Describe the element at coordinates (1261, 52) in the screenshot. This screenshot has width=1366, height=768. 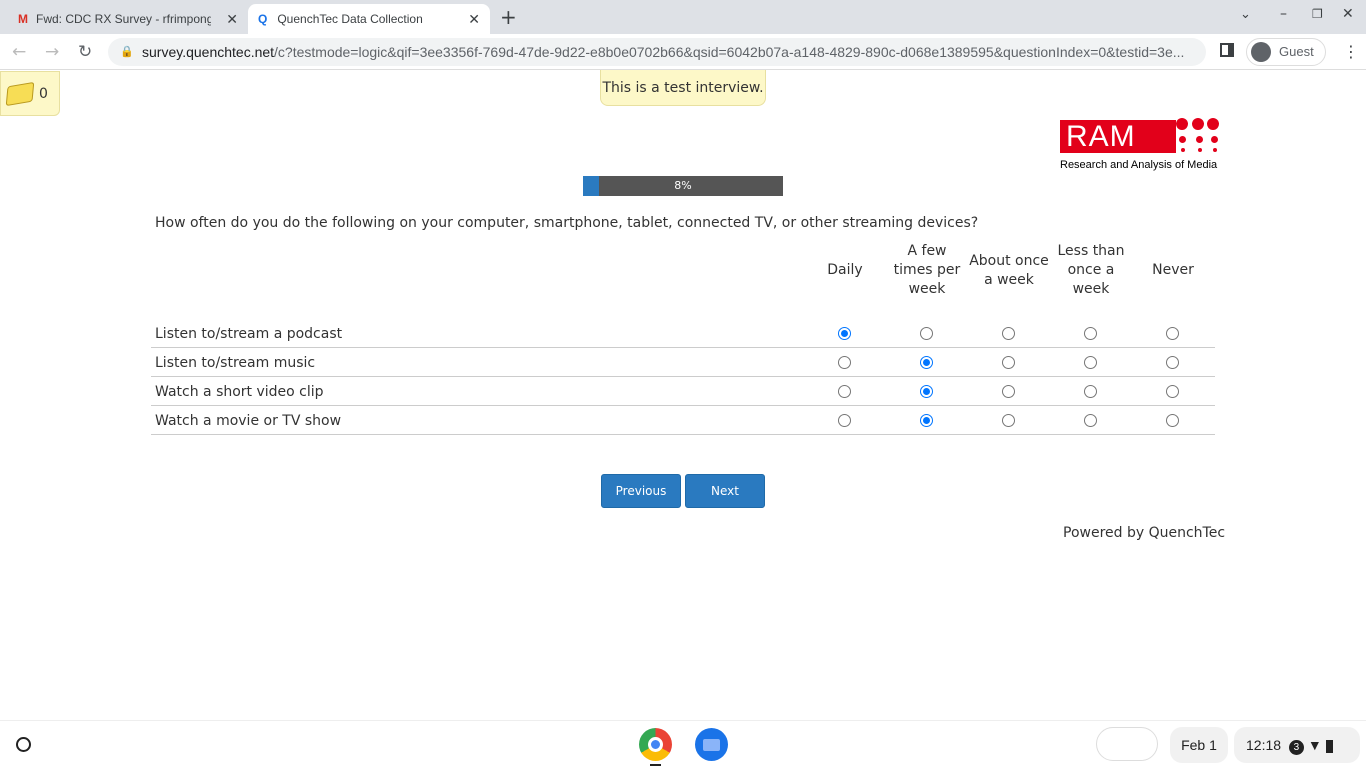
I see `avatar-icon` at that location.